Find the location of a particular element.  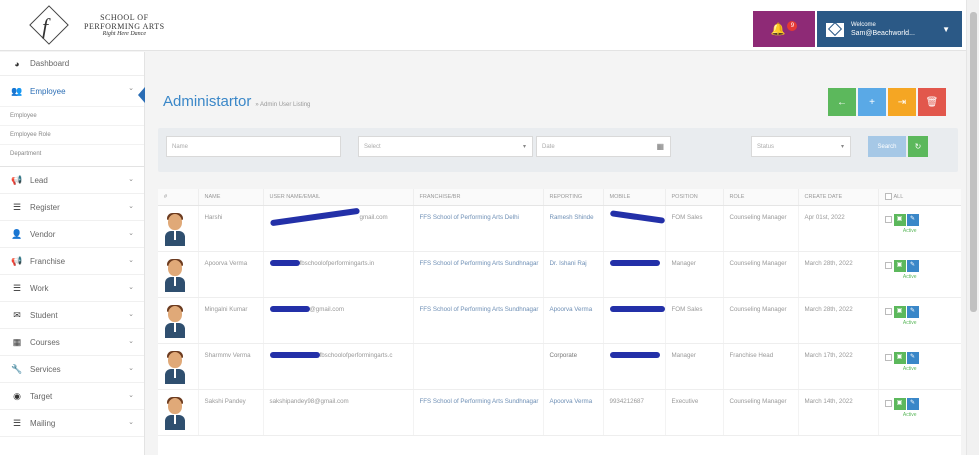

add-button: + is located at coordinates (872, 102).